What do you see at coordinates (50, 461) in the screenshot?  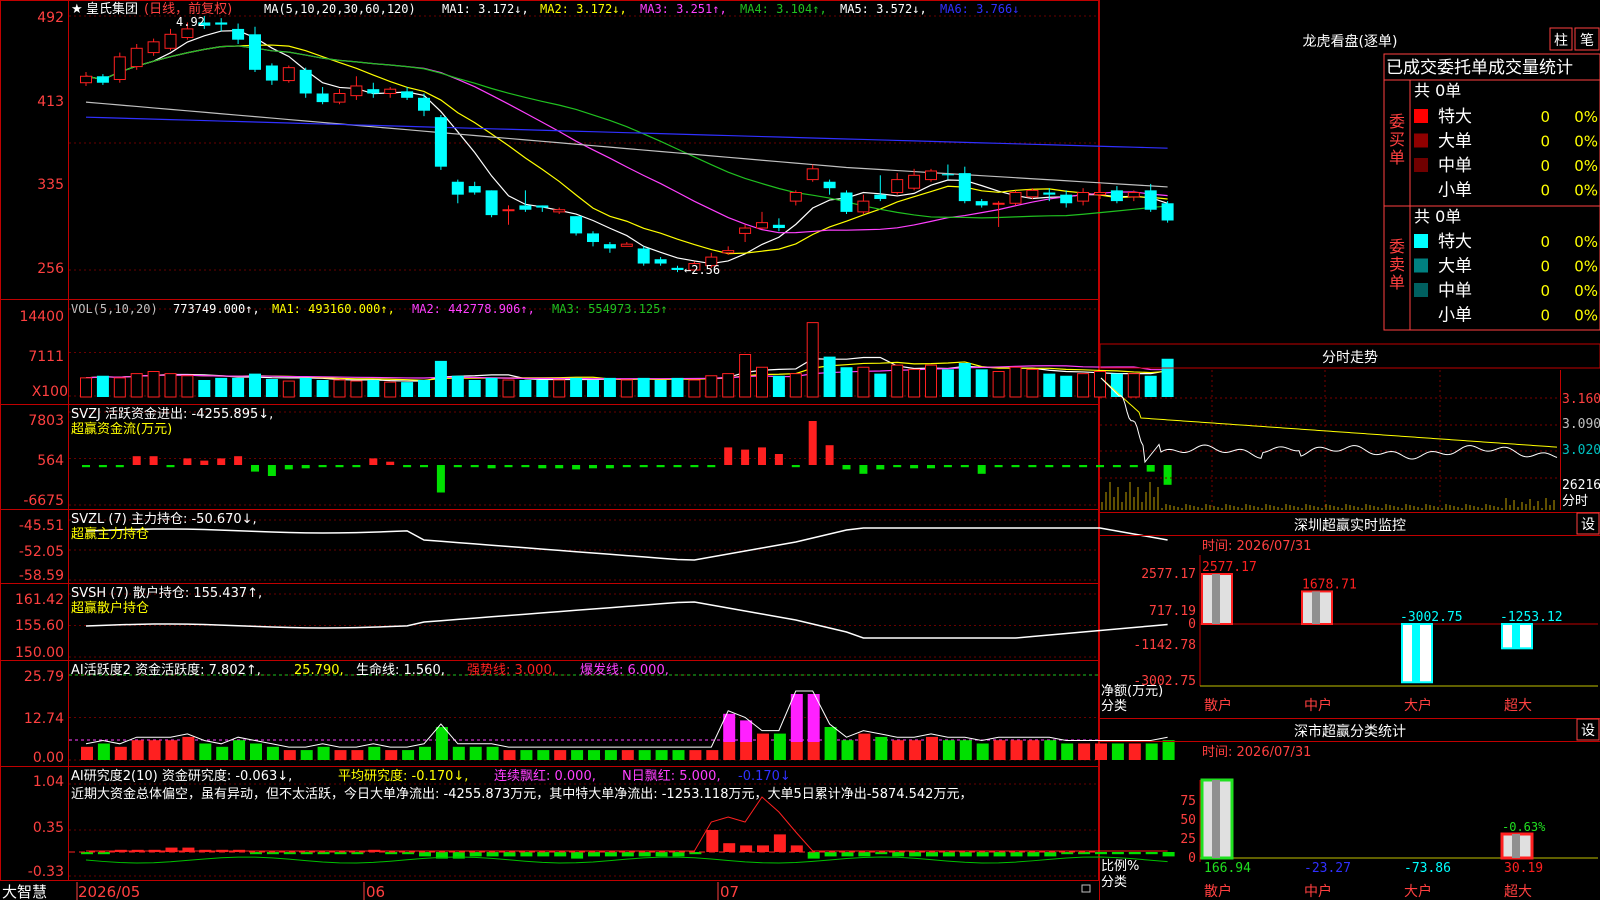 I see `y-tick: 564` at bounding box center [50, 461].